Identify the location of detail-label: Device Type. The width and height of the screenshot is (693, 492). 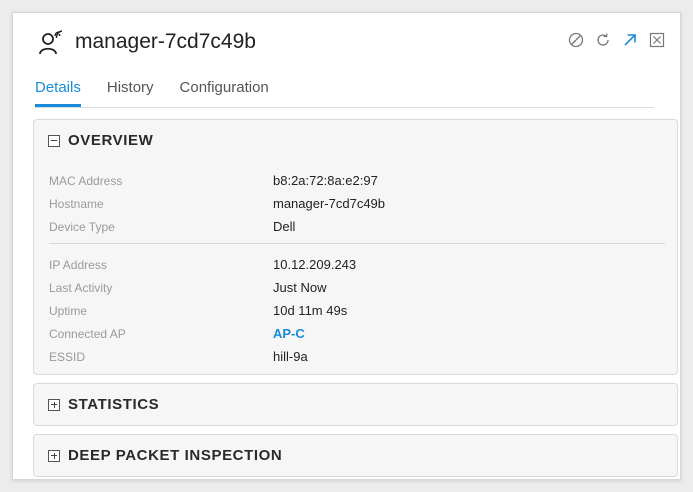
(82, 227).